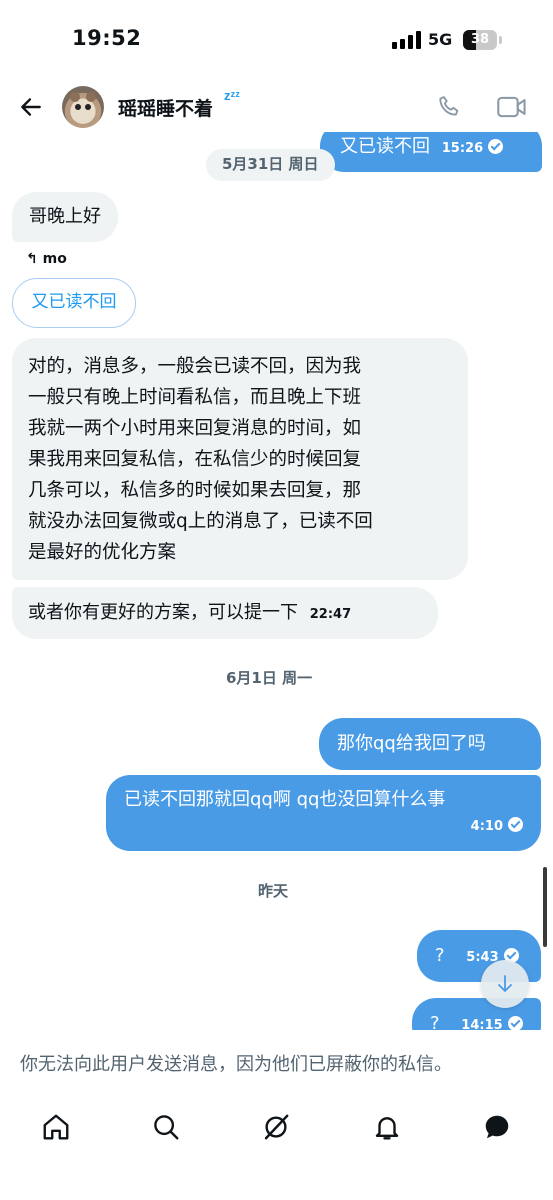 Image resolution: width=553 pixels, height=1200 pixels. What do you see at coordinates (387, 1127) in the screenshot?
I see `notifications-icon` at bounding box center [387, 1127].